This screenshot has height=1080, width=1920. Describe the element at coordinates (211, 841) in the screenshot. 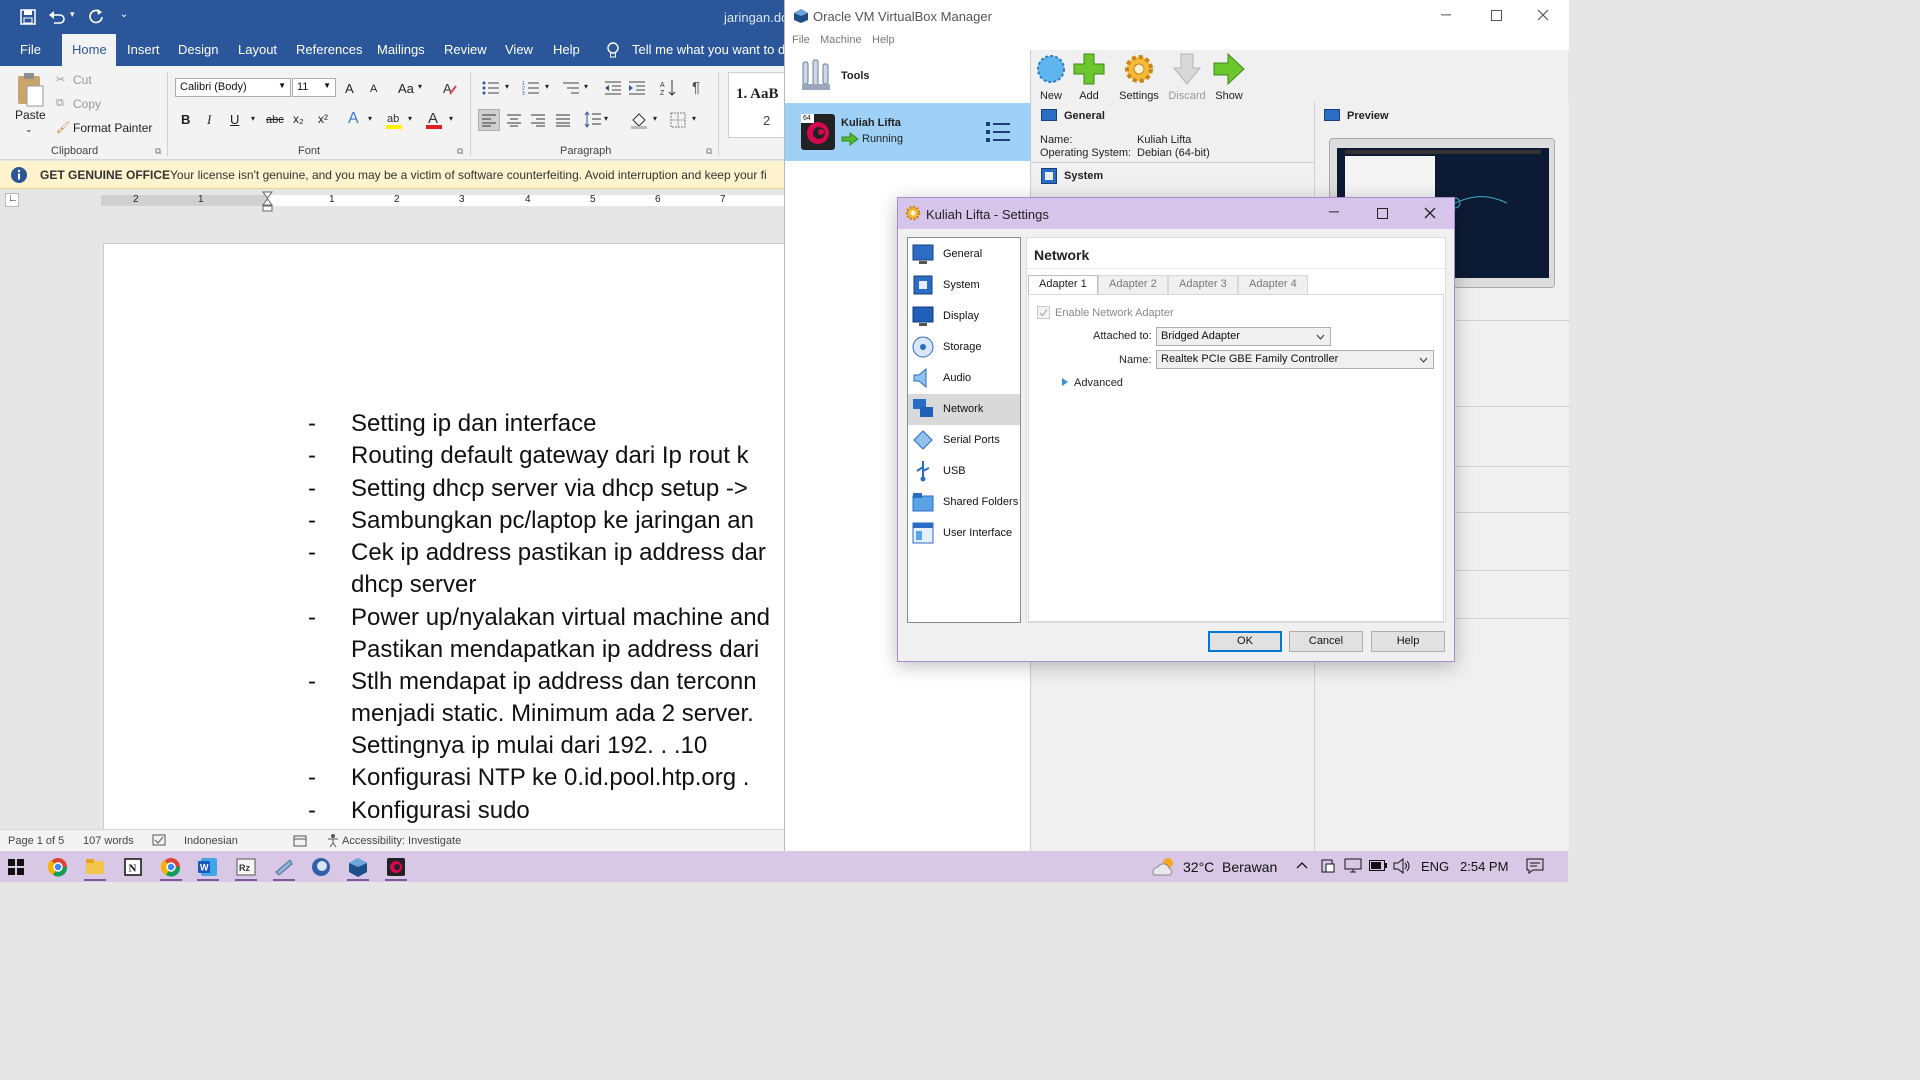

I see `language-status: Indonesian` at that location.